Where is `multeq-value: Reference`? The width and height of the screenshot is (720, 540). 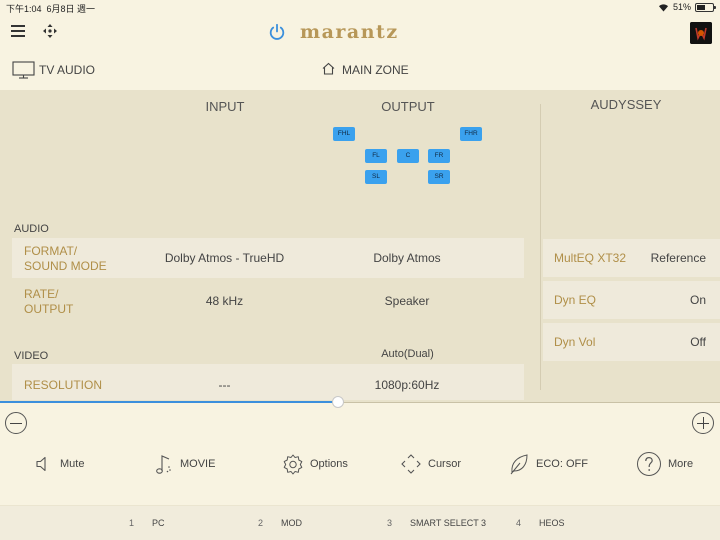
multeq-value: Reference is located at coordinates (678, 258).